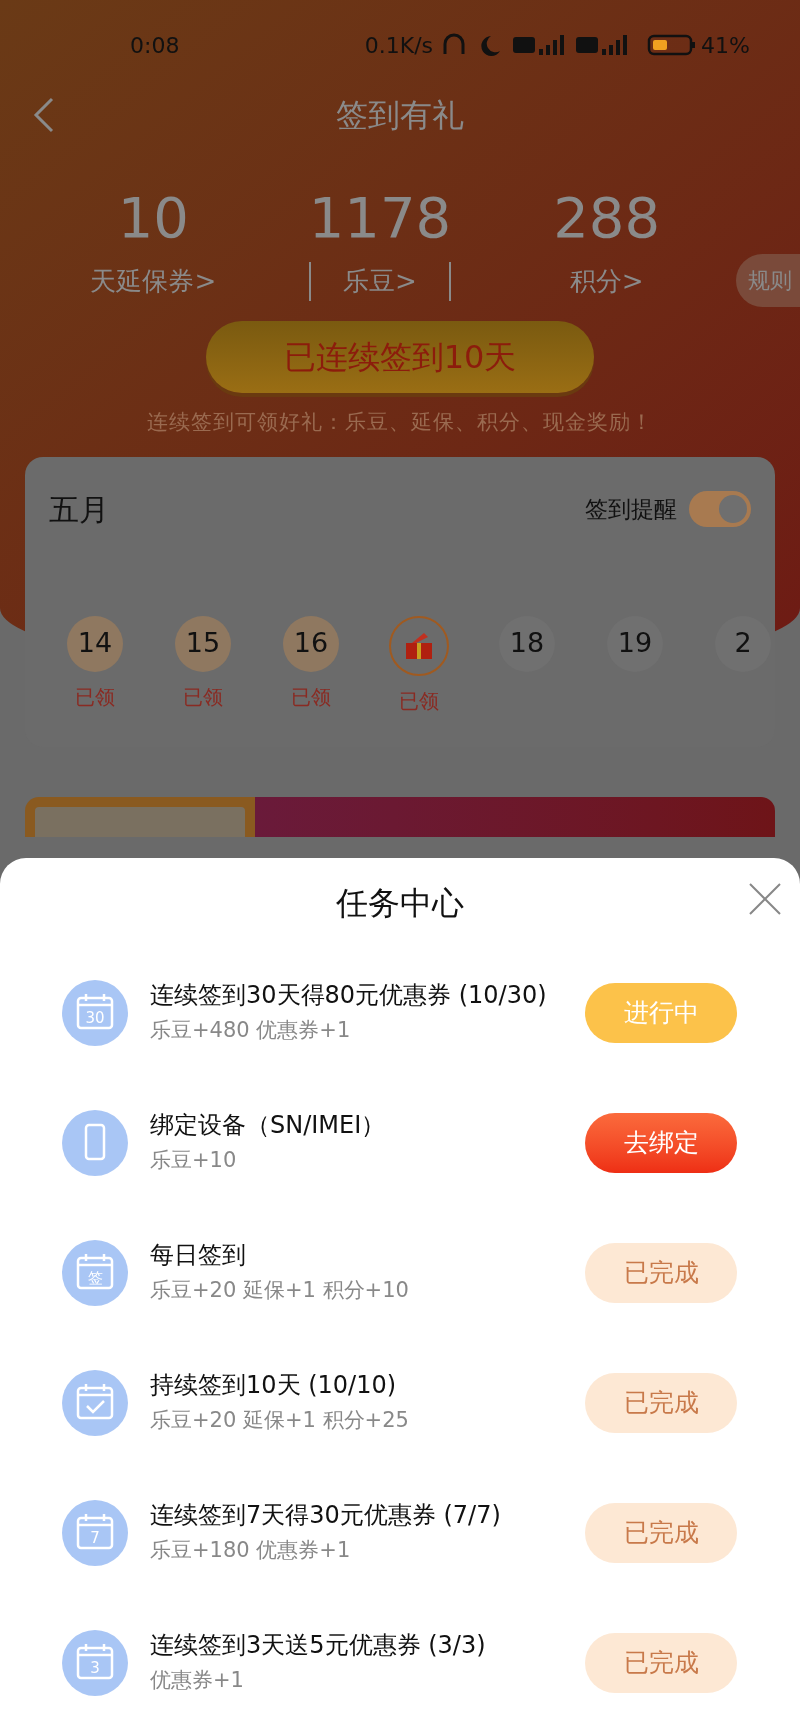 This screenshot has width=800, height=1733. Describe the element at coordinates (672, 45) in the screenshot. I see `battery-icon` at that location.